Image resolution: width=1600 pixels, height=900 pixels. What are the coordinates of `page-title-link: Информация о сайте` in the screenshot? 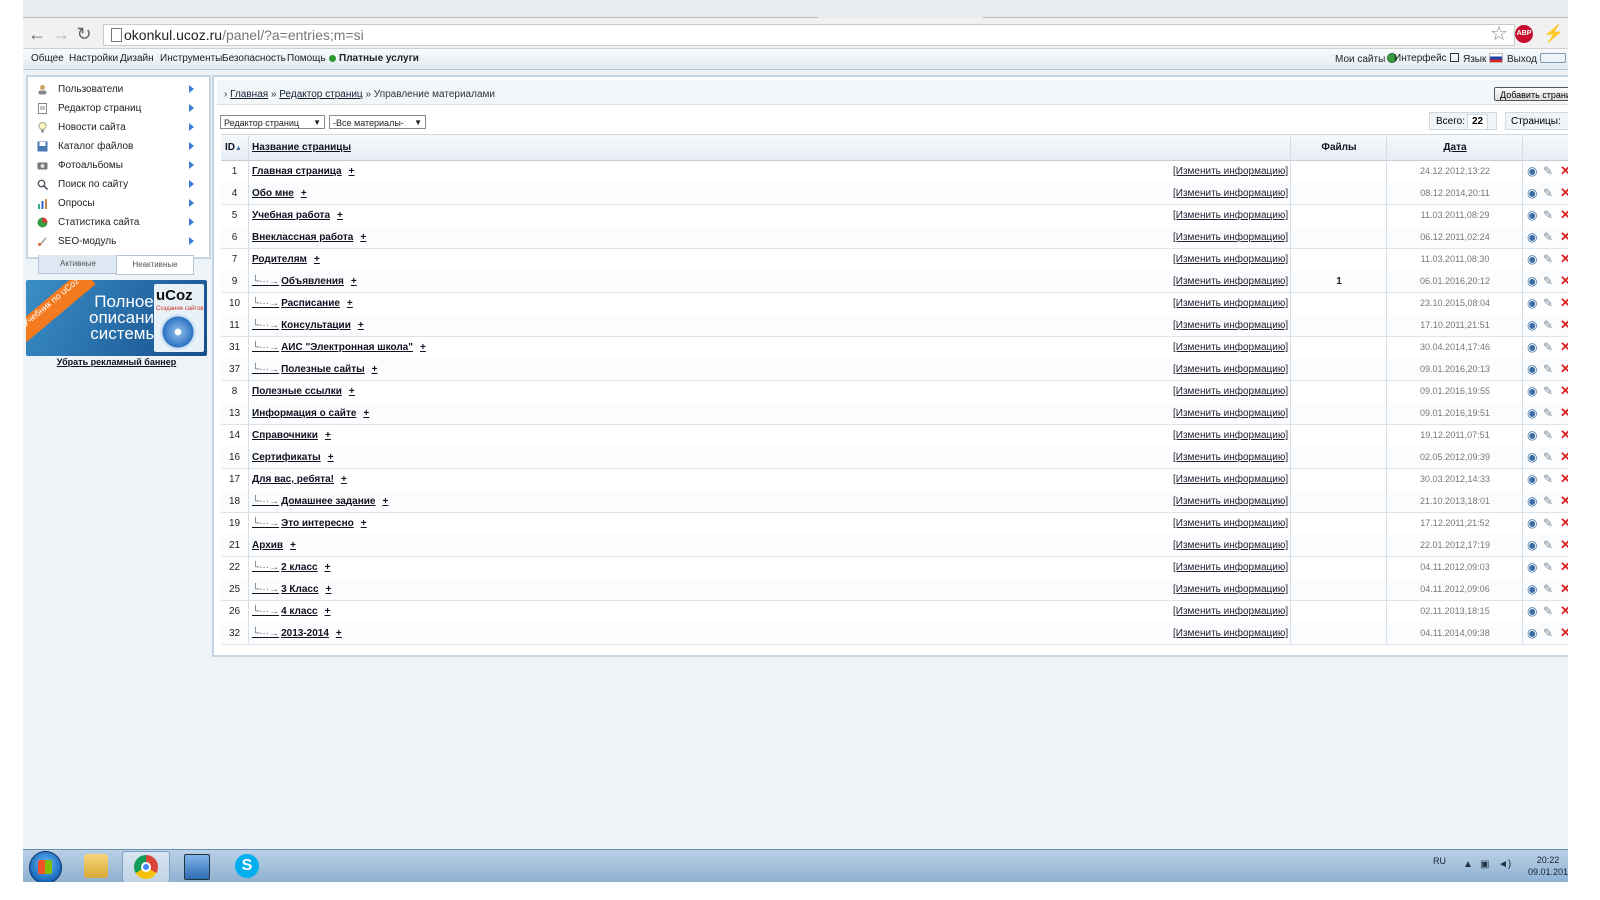 It's located at (304, 413).